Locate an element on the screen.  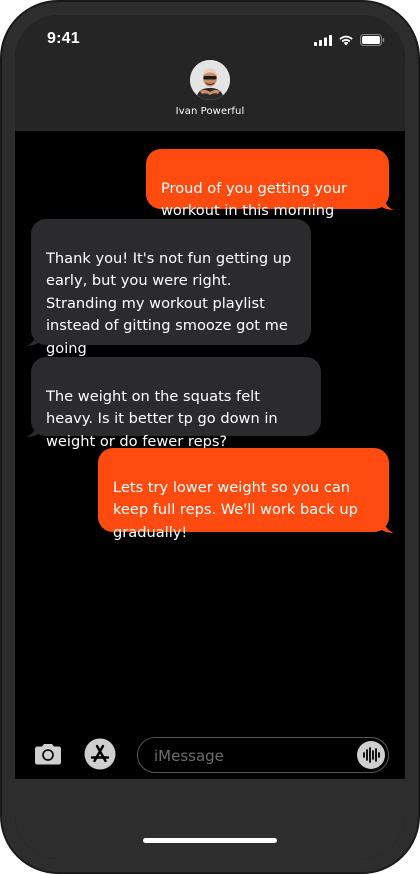
status-icons is located at coordinates (349, 40).